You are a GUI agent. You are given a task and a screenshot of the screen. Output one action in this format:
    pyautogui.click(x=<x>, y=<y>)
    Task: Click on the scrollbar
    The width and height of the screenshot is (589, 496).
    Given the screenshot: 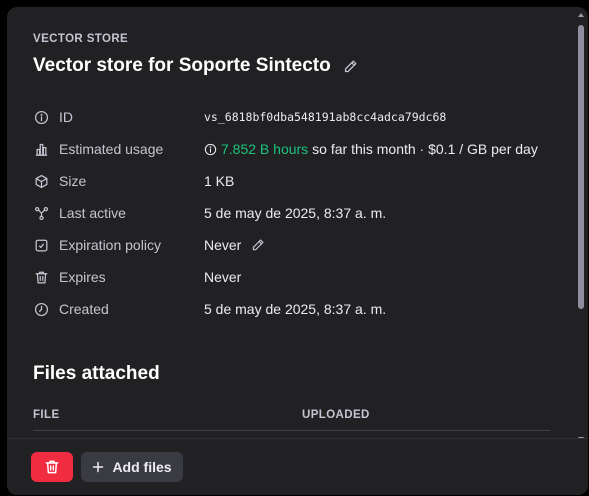 What is the action you would take?
    pyautogui.click(x=581, y=227)
    